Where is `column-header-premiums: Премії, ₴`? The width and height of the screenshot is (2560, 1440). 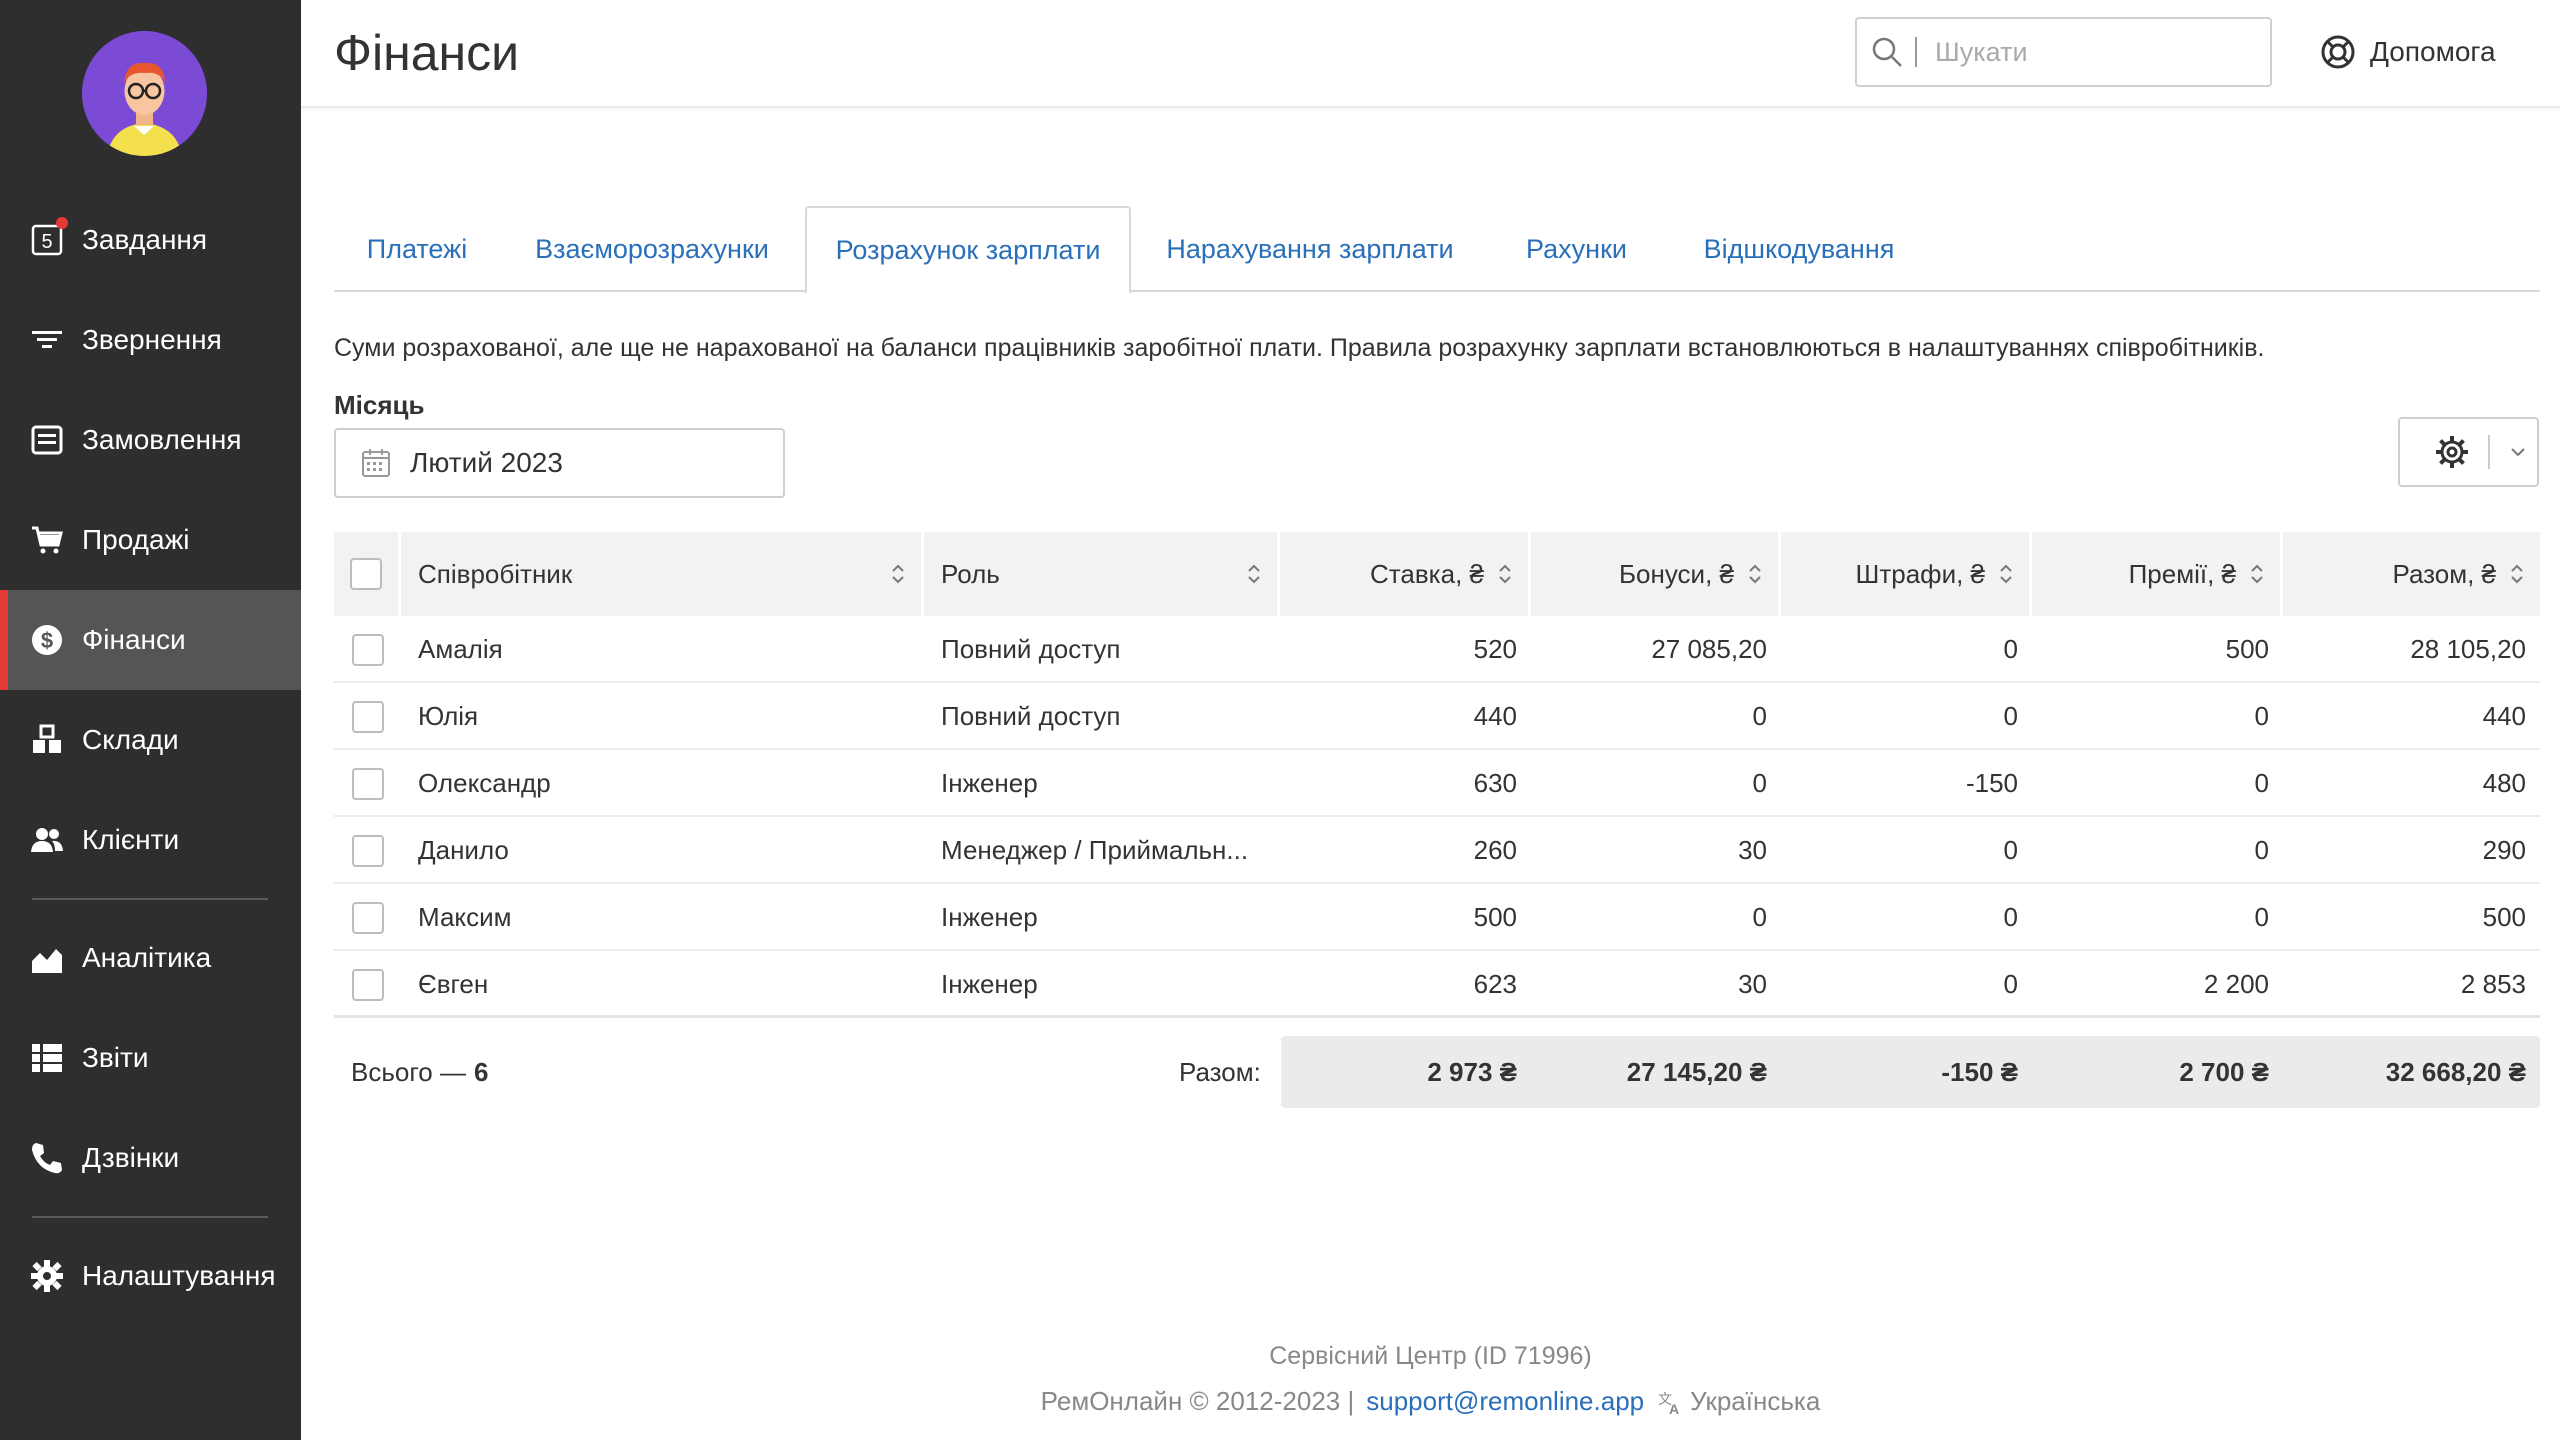 column-header-premiums: Премії, ₴ is located at coordinates (2157, 574).